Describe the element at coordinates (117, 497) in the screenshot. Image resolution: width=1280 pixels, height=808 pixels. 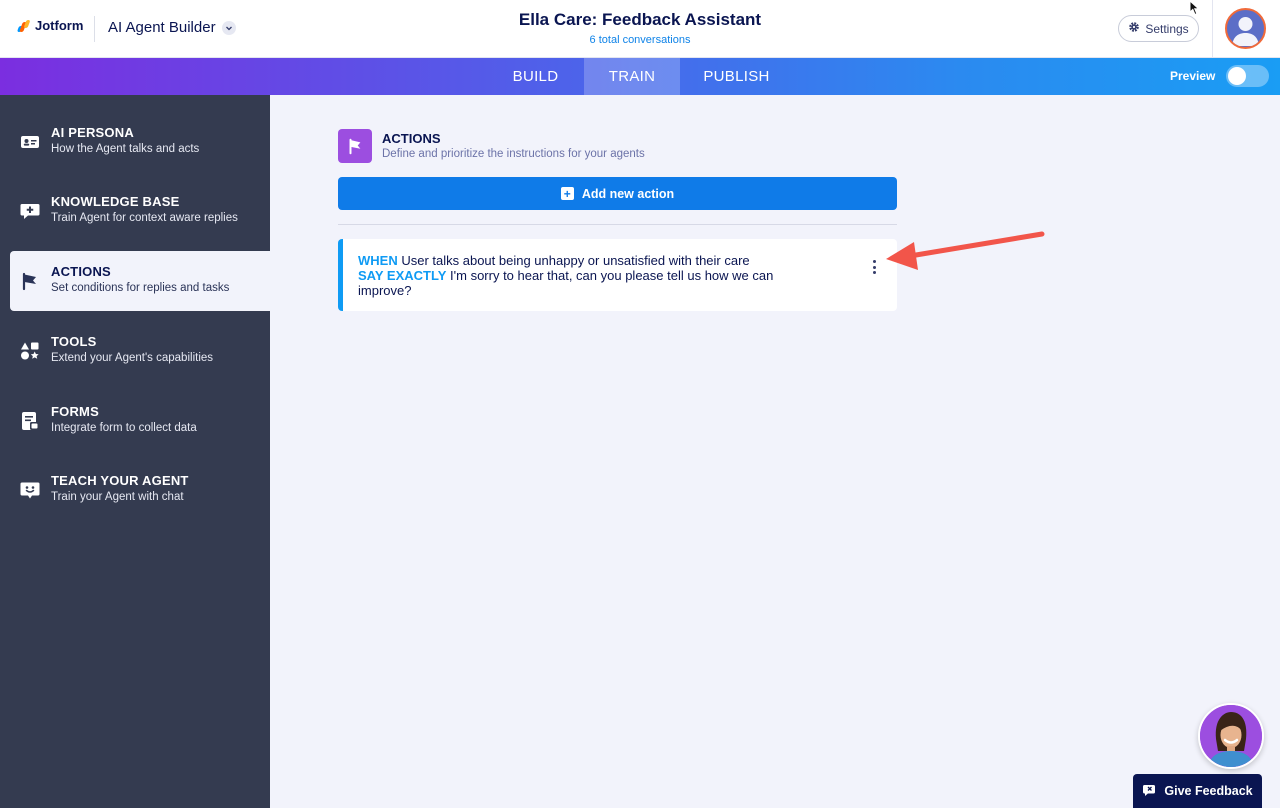
I see `sidebar-item-desc: Train your Agent with chat` at that location.